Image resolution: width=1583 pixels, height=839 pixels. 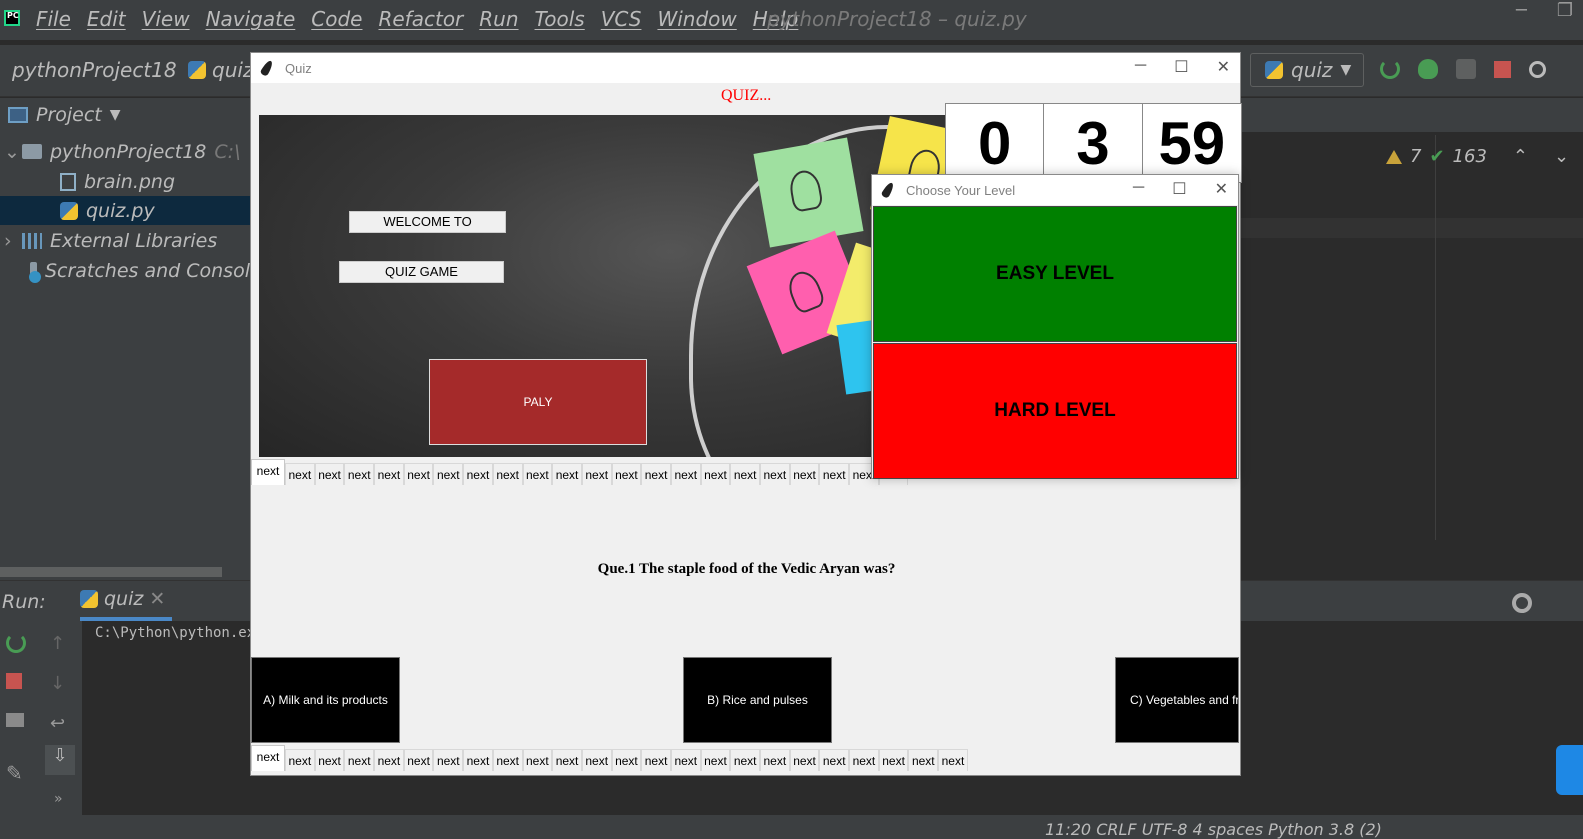 I want to click on quiz-titlebar: Quiz ─ ☐ ✕, so click(x=745, y=68).